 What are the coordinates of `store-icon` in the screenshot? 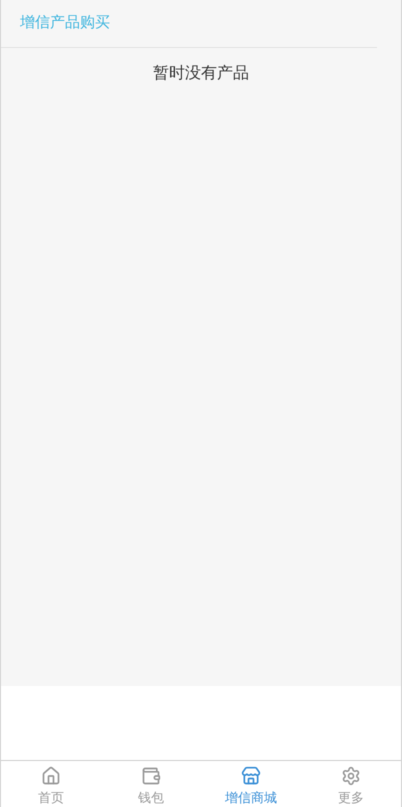 It's located at (251, 776).